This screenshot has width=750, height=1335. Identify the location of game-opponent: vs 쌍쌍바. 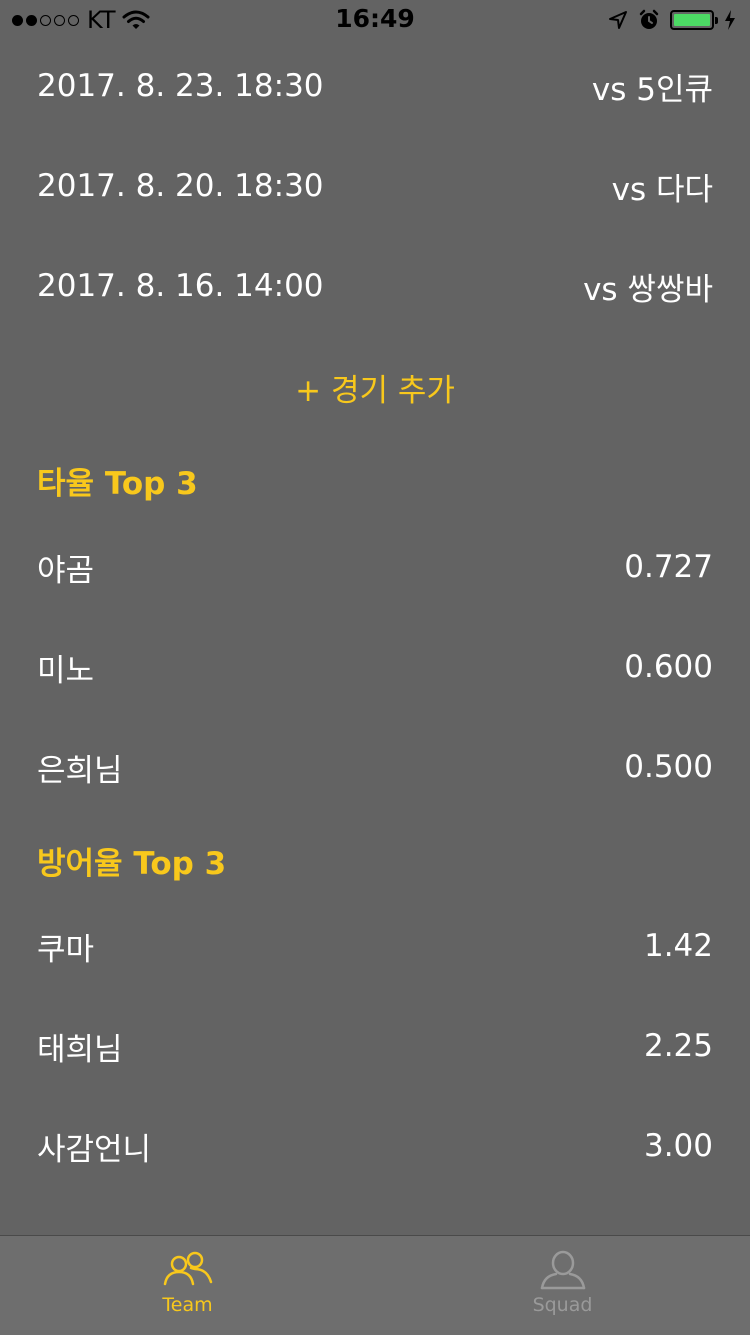
(648, 289).